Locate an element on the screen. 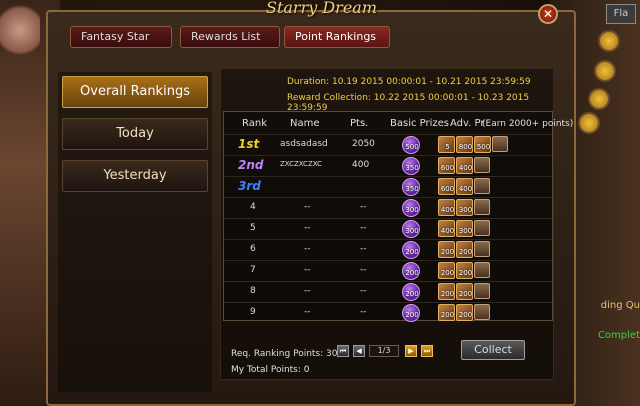 The height and width of the screenshot is (406, 640). close-icon: ✕ is located at coordinates (548, 14).